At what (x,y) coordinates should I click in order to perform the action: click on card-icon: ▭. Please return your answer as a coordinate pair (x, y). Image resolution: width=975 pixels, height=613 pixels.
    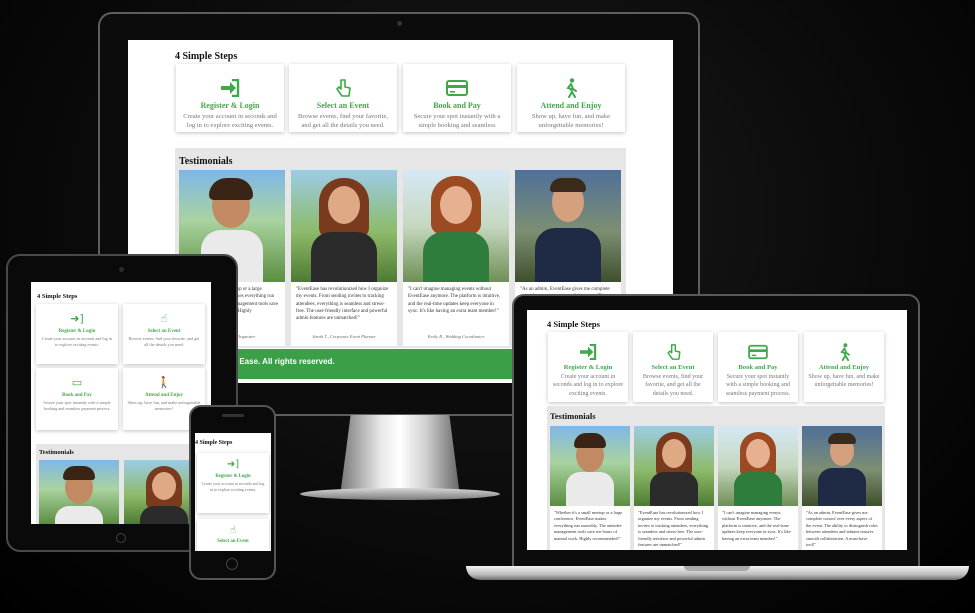
    Looking at the image, I should click on (77, 382).